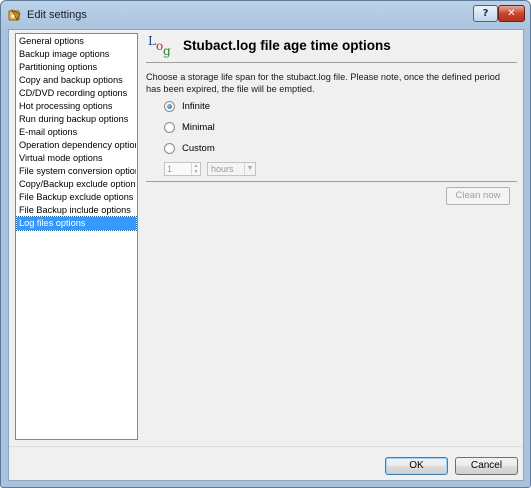  What do you see at coordinates (170, 169) in the screenshot?
I see `custom-value-text: 1` at bounding box center [170, 169].